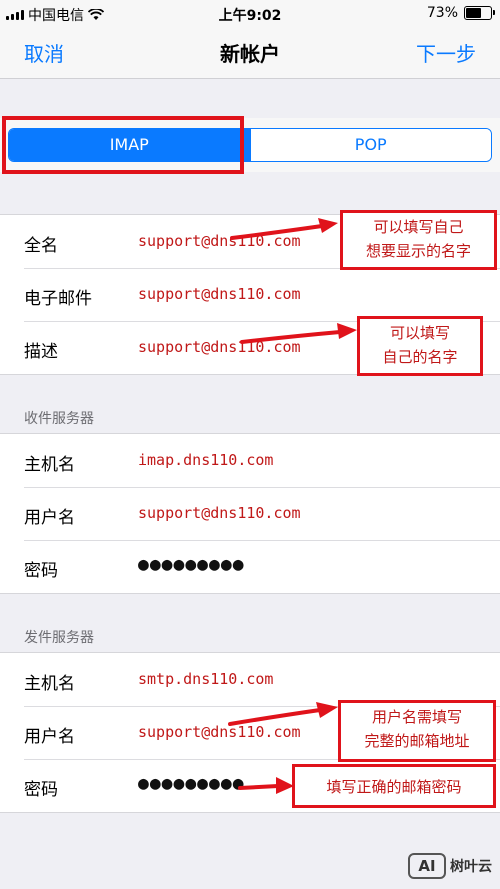  I want to click on fullname-annotation-line1: 可以填写自己, so click(418, 227).